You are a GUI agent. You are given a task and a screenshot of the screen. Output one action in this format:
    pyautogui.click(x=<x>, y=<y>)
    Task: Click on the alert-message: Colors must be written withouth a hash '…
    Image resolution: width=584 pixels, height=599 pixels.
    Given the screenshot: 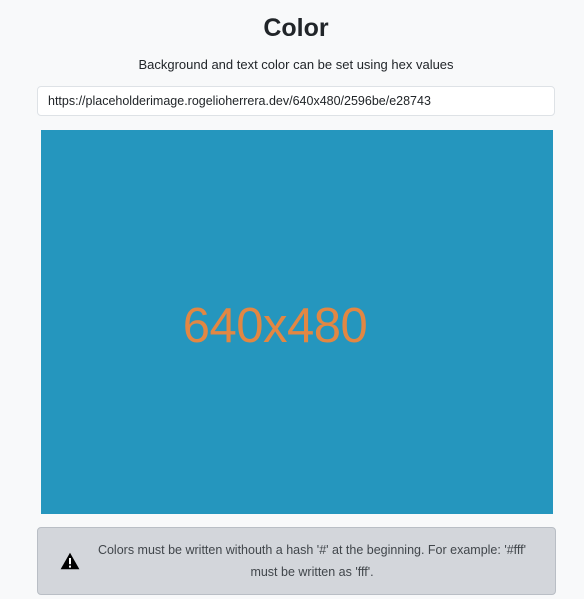 What is the action you would take?
    pyautogui.click(x=312, y=561)
    